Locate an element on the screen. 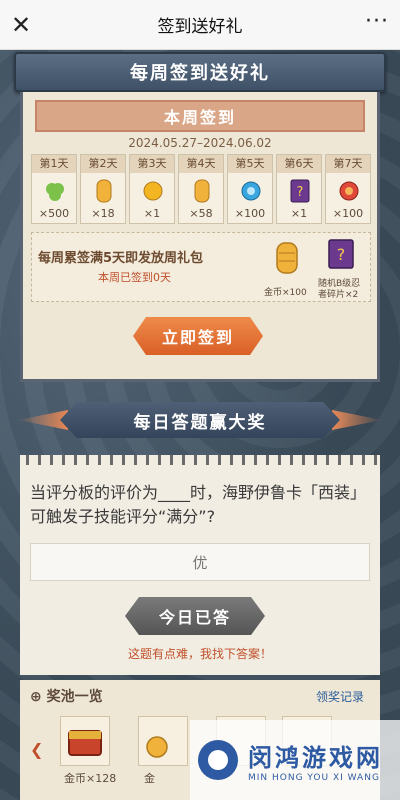 The height and width of the screenshot is (800, 400). day-cell: 第3天 ×1 is located at coordinates (152, 189).